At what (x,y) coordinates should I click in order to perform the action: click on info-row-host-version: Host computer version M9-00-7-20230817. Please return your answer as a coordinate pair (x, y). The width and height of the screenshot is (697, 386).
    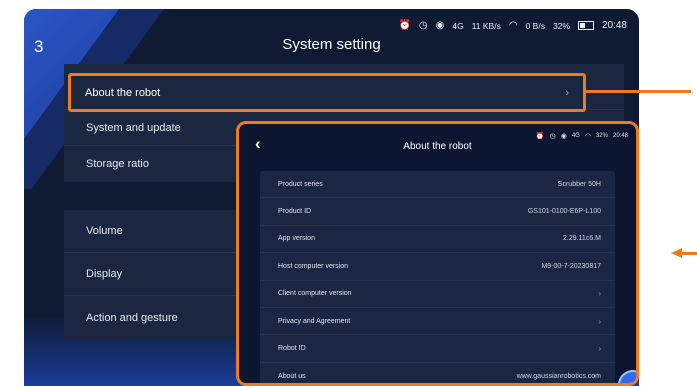
    Looking at the image, I should click on (437, 267).